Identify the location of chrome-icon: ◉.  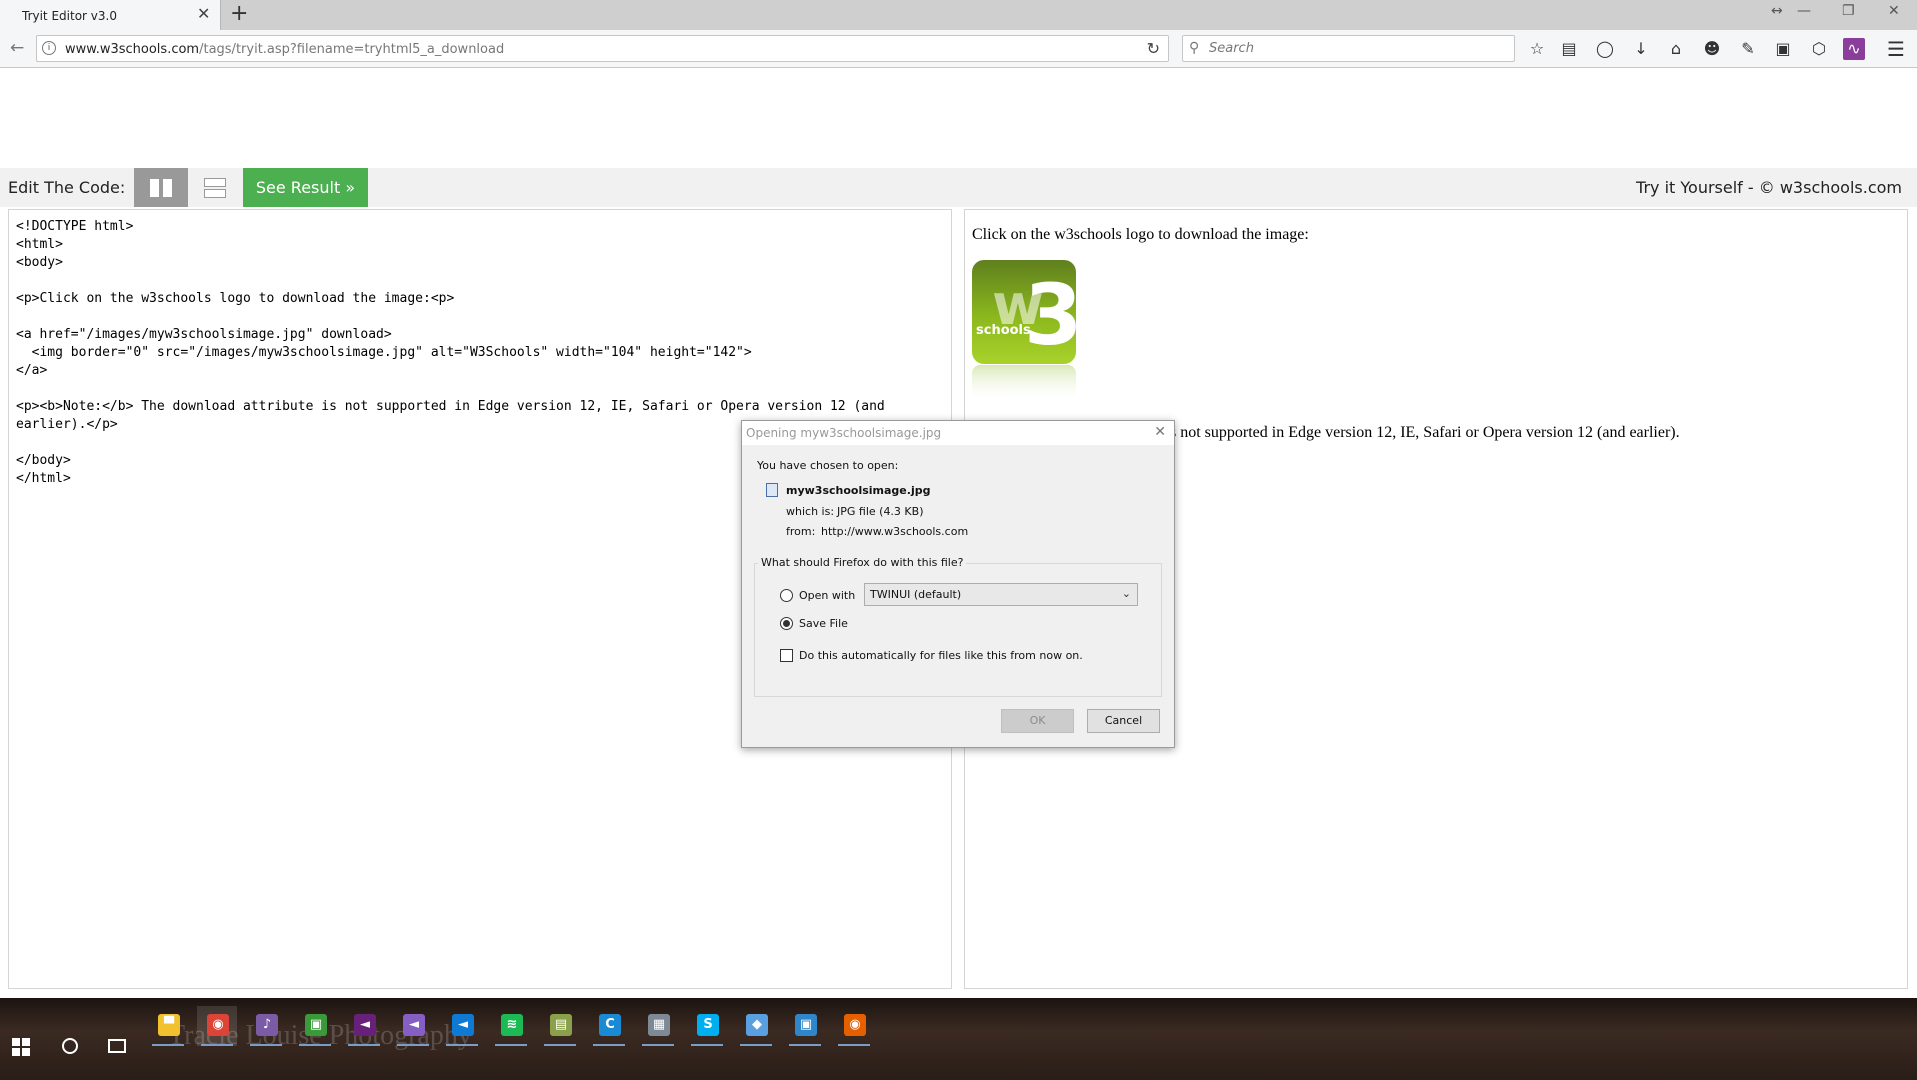
(217, 1026).